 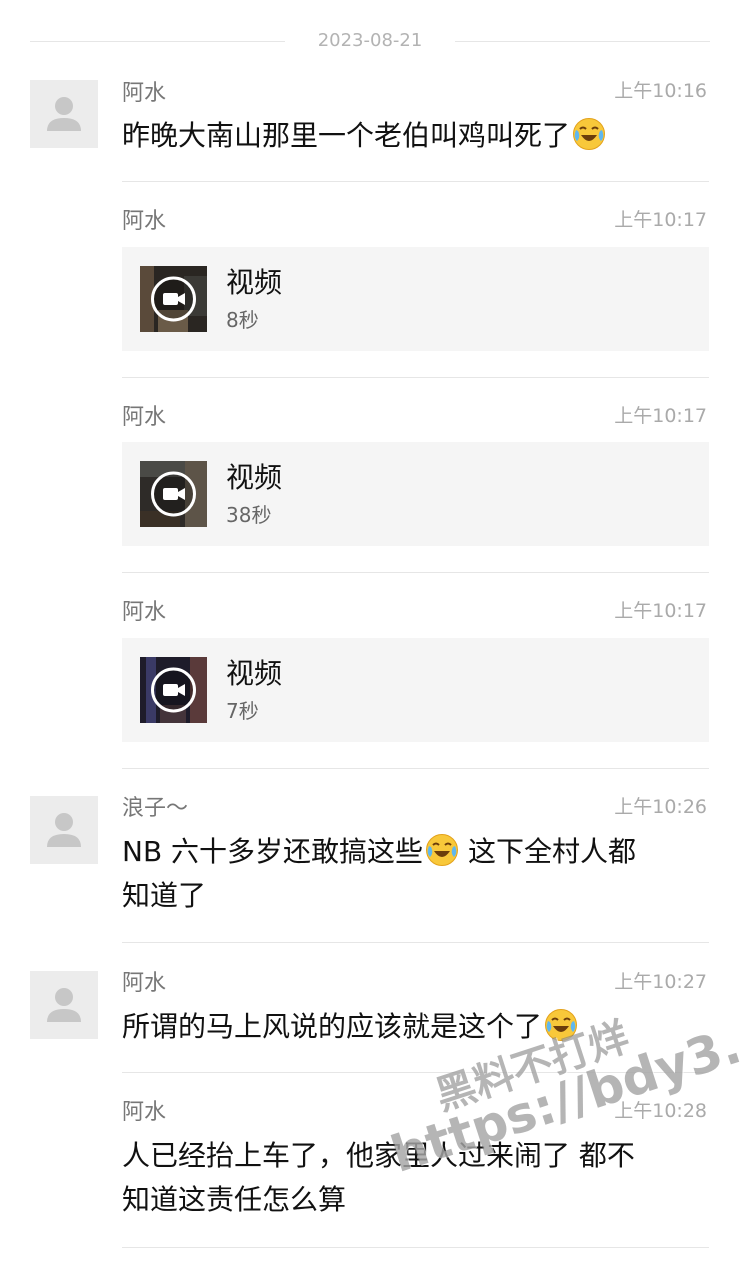 What do you see at coordinates (155, 809) in the screenshot?
I see `sender-name: 浪子～` at bounding box center [155, 809].